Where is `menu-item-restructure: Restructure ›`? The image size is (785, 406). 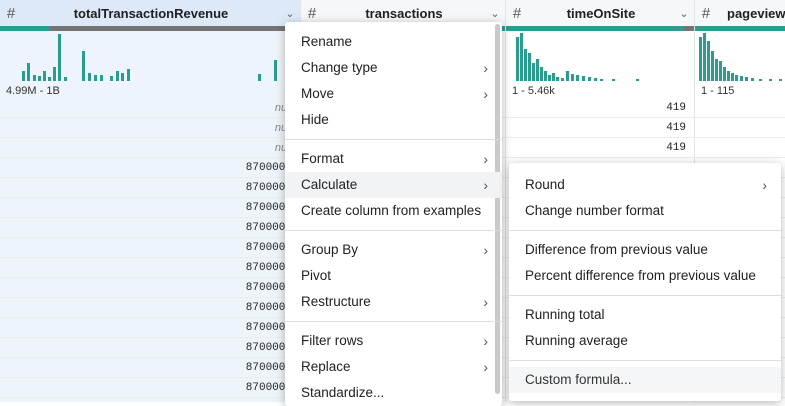 menu-item-restructure: Restructure › is located at coordinates (393, 302).